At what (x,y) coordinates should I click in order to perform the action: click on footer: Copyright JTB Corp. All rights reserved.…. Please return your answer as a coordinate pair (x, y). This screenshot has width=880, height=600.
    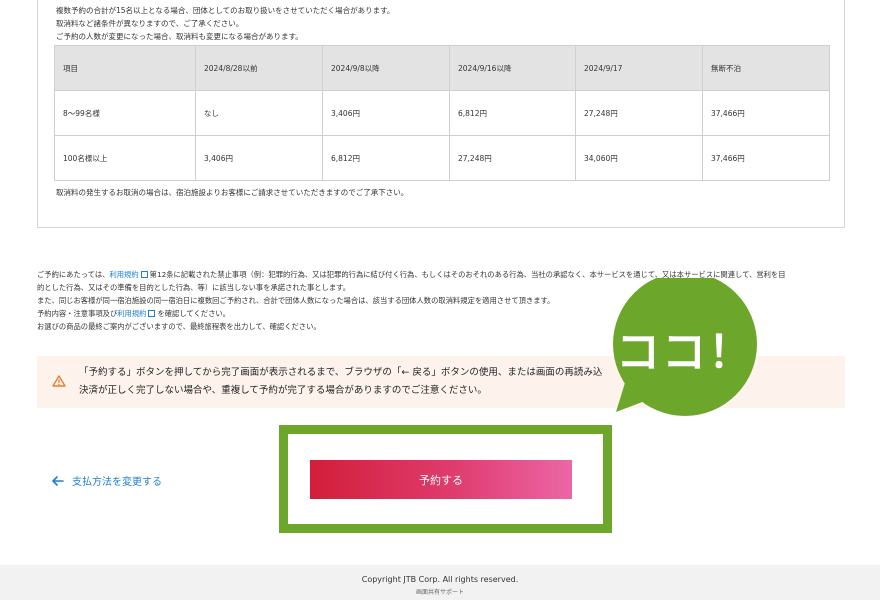
    Looking at the image, I should click on (440, 582).